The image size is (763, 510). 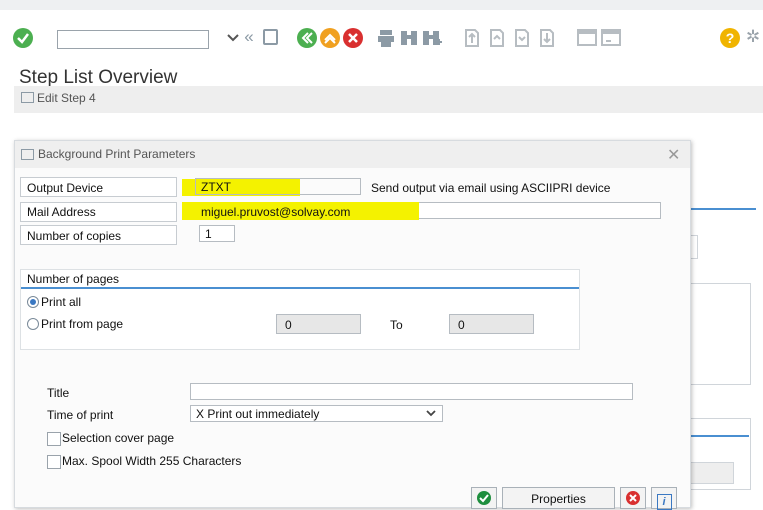 I want to click on mail-address-value: miguel.pruvost@solvay.com, so click(x=276, y=212).